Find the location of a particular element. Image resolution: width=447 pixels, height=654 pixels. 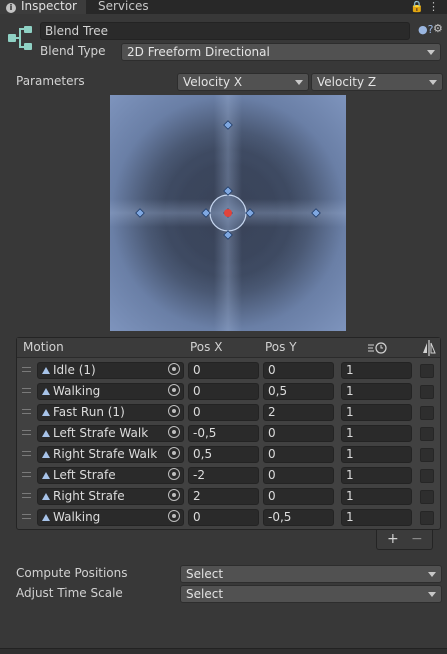

motion-row: Walking 0 0,5 1 is located at coordinates (228, 391).